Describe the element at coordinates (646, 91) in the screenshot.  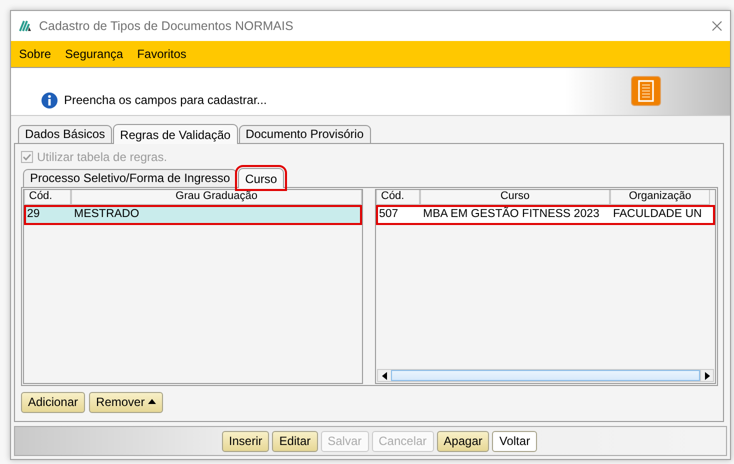
I see `document-icon` at that location.